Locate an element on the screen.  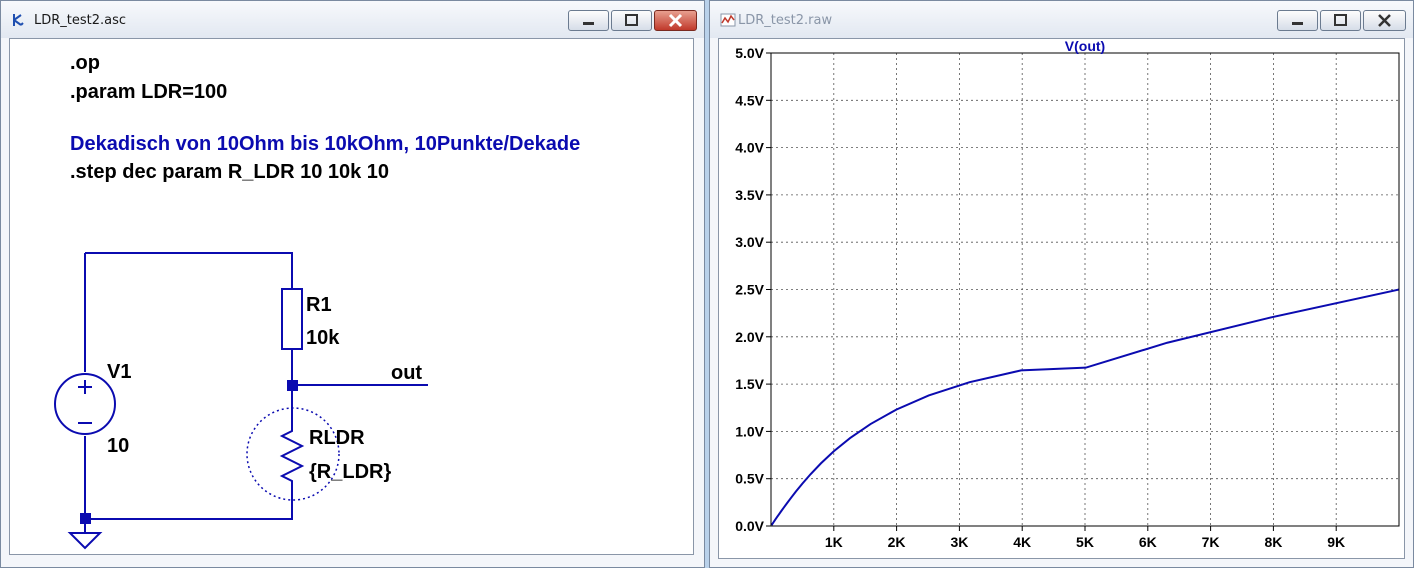
r1-name: R1 is located at coordinates (319, 305).